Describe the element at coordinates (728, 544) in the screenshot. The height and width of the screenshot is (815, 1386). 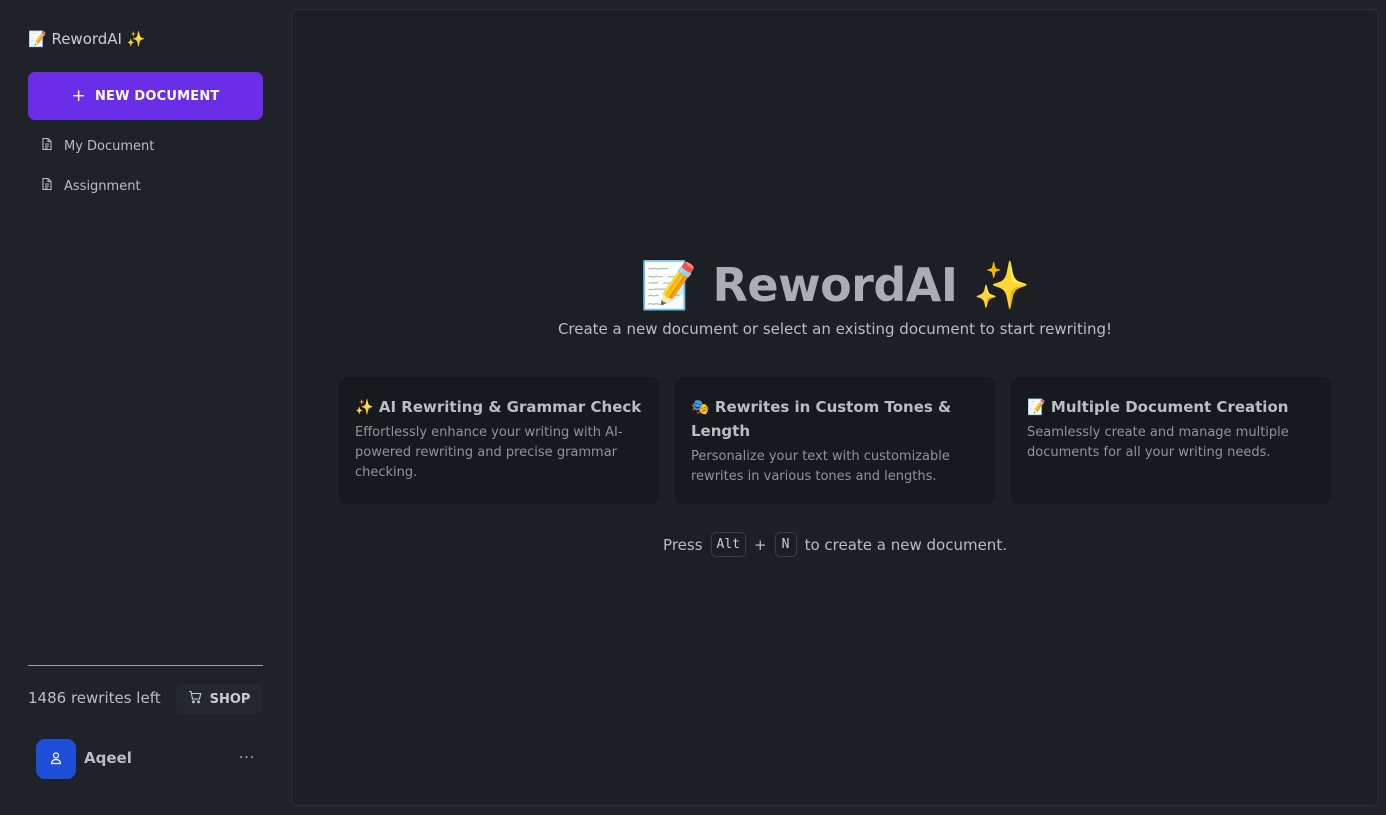
I see `kbd-alt: Alt` at that location.